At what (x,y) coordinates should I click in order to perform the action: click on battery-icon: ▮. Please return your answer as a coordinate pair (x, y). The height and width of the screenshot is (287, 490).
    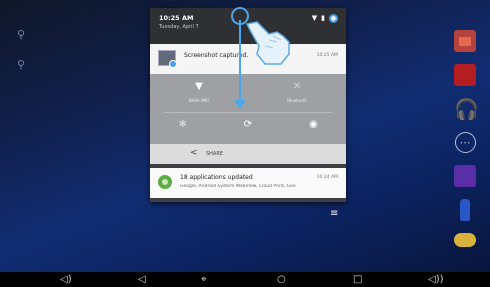
    Looking at the image, I should click on (323, 18).